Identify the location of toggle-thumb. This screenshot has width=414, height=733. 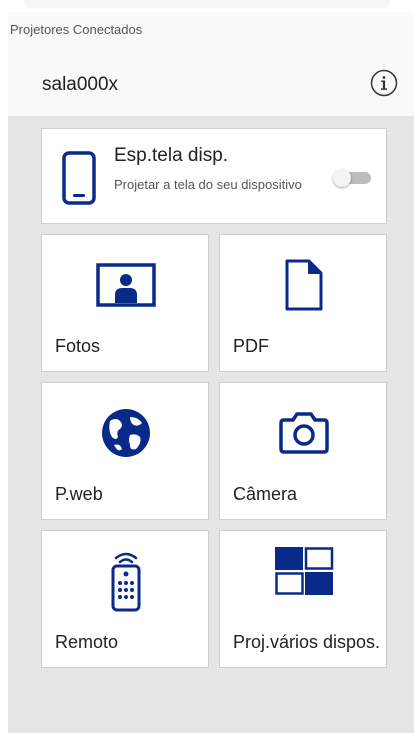
(342, 178).